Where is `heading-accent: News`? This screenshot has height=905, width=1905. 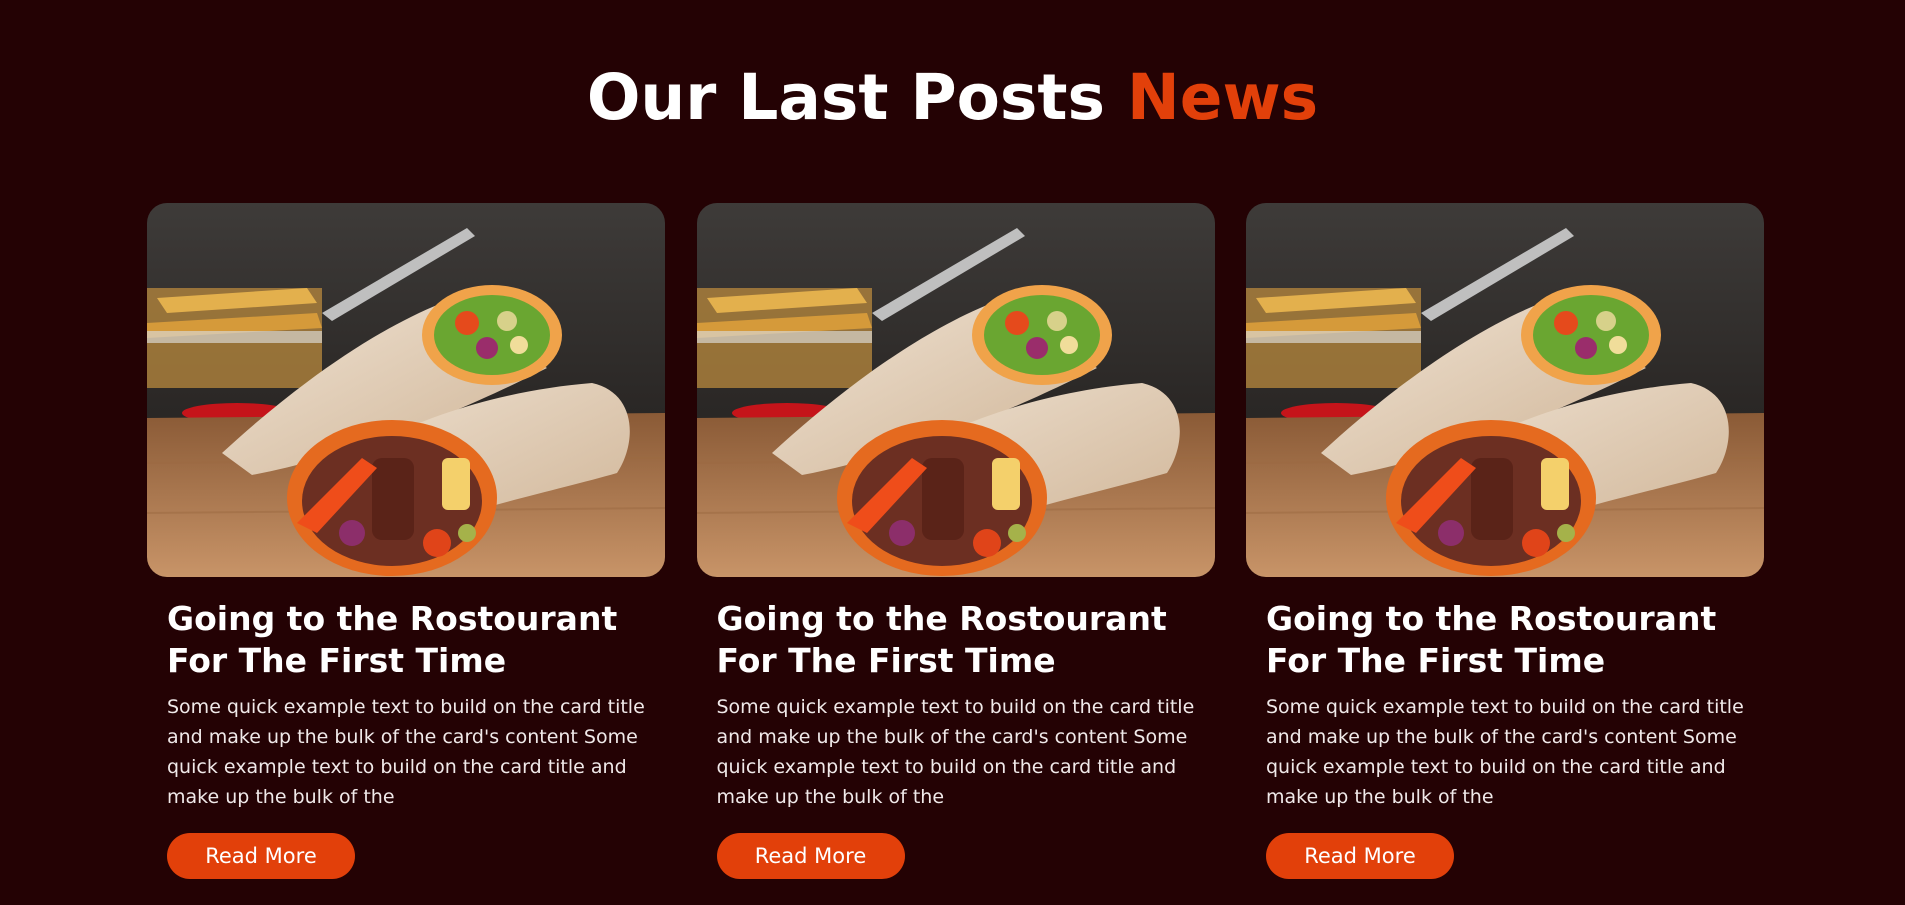 heading-accent: News is located at coordinates (1222, 97).